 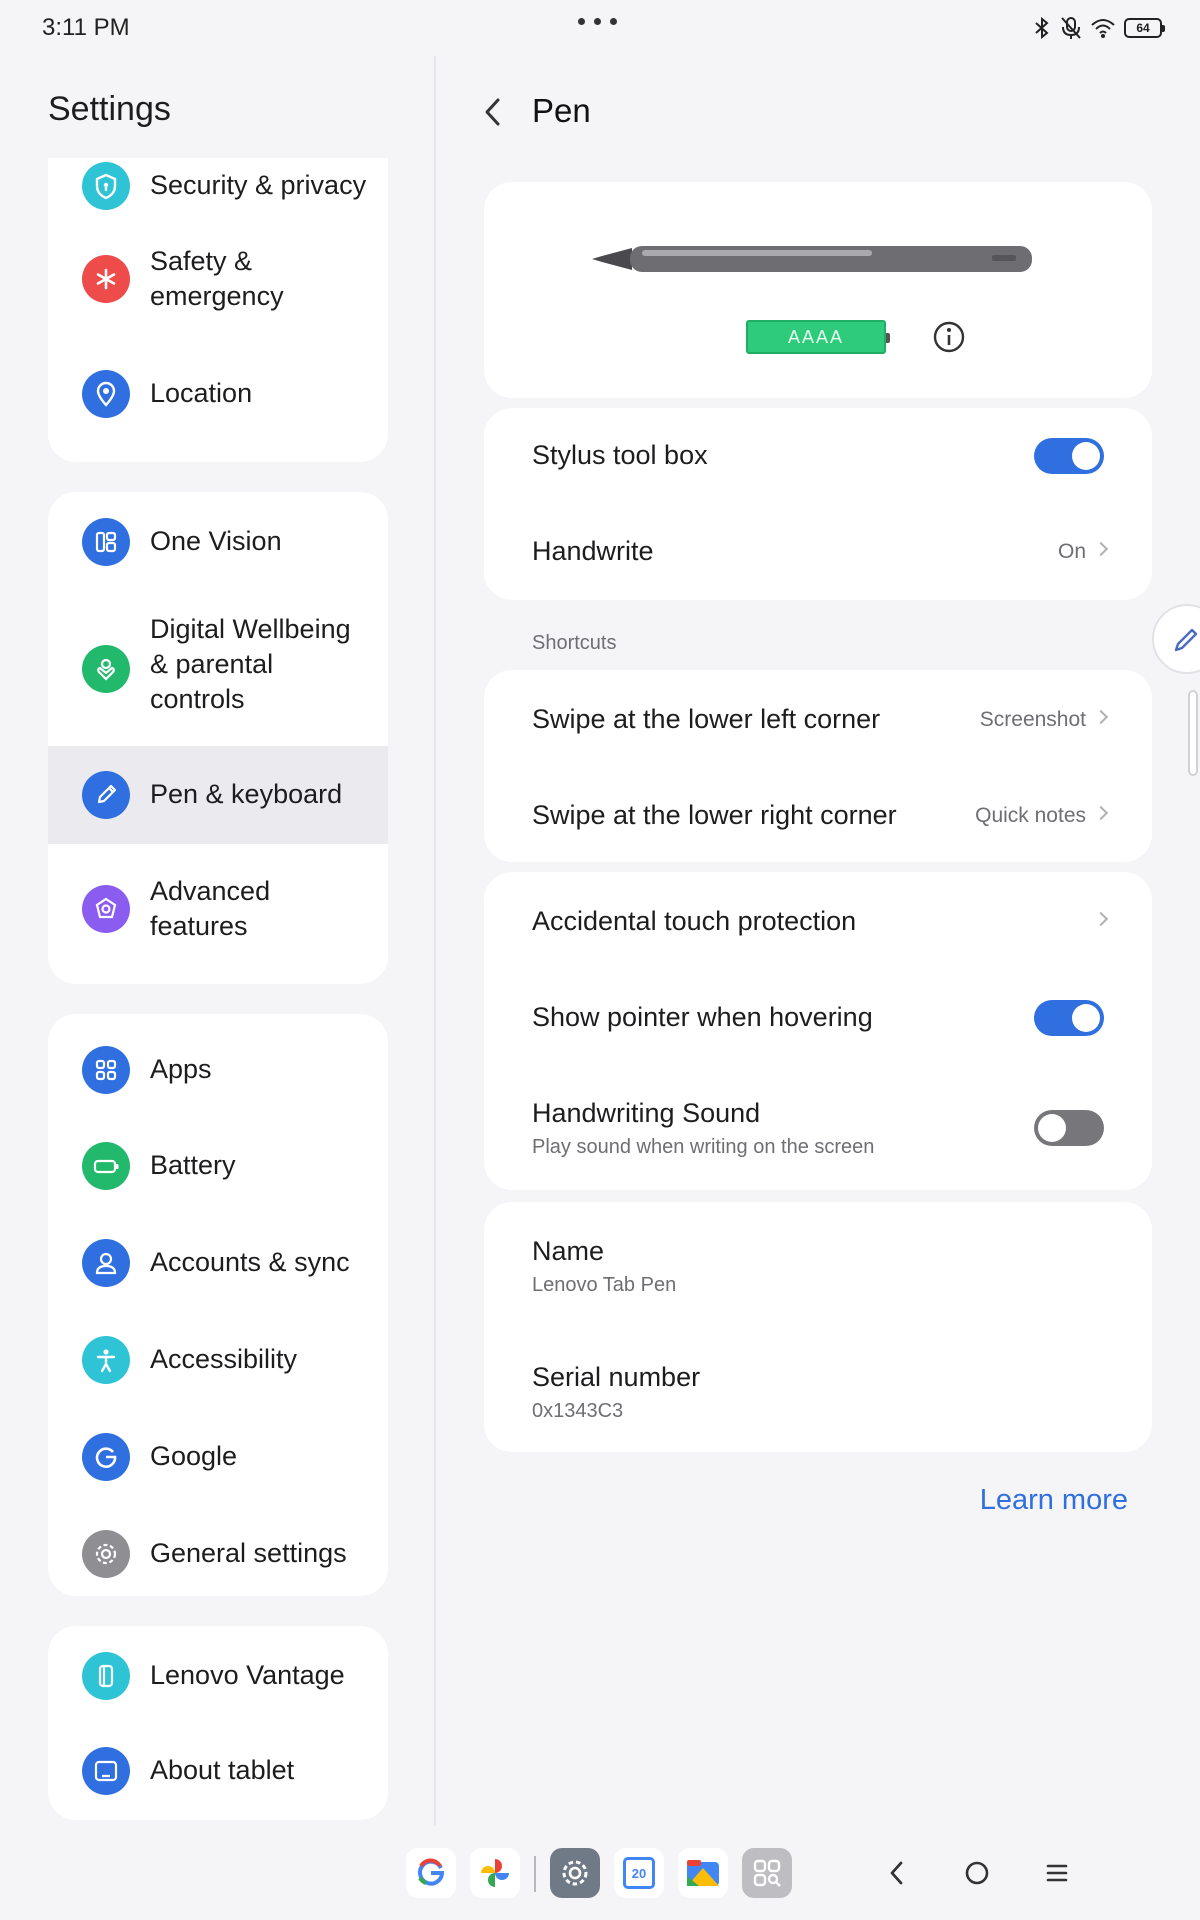 What do you see at coordinates (1032, 719) in the screenshot?
I see `lower-left-corner-value: Screenshot` at bounding box center [1032, 719].